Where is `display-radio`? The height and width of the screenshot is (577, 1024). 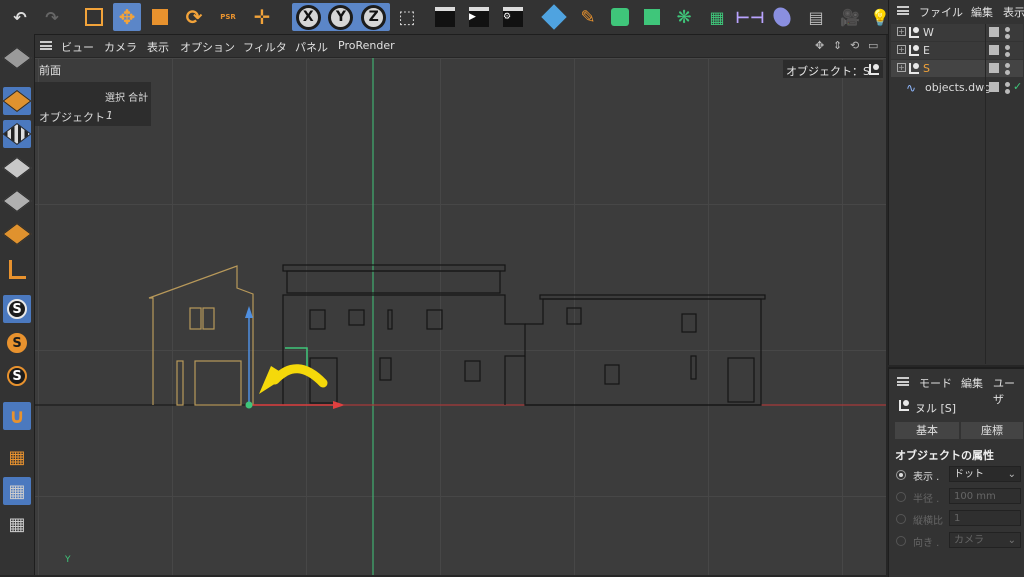 display-radio is located at coordinates (901, 475).